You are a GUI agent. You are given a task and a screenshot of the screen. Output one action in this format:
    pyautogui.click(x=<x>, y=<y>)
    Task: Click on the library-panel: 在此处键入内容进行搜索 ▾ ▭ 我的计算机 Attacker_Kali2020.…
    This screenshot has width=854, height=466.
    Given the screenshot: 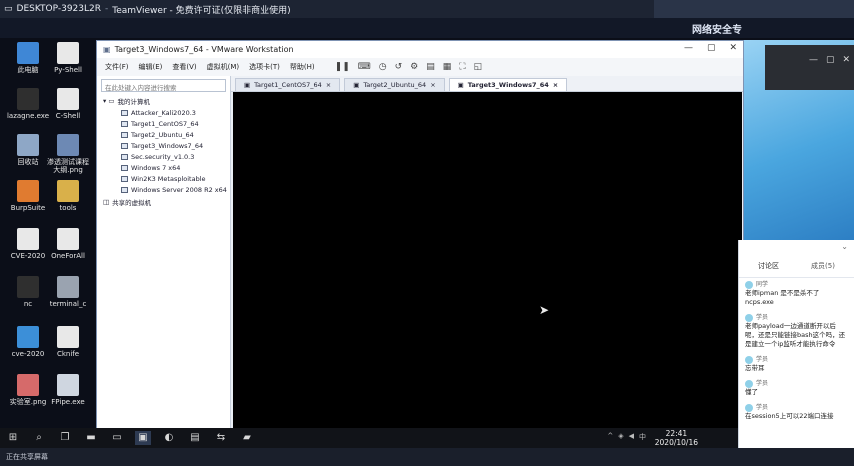 What is the action you would take?
    pyautogui.click(x=164, y=253)
    